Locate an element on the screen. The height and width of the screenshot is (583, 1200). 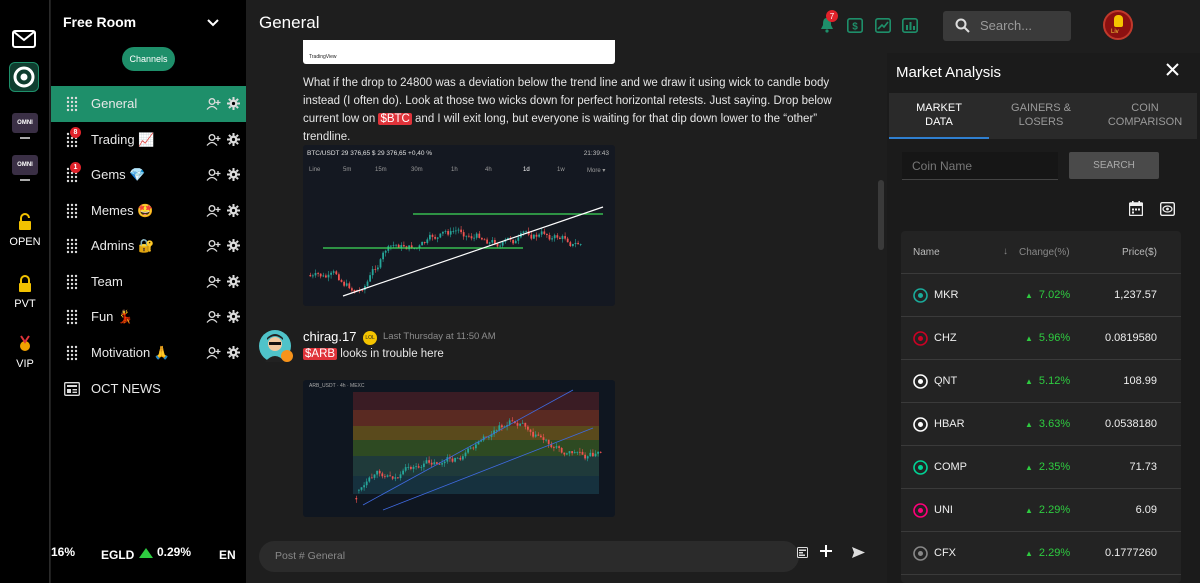
timeframe-option: Line is located at coordinates (314, 170).